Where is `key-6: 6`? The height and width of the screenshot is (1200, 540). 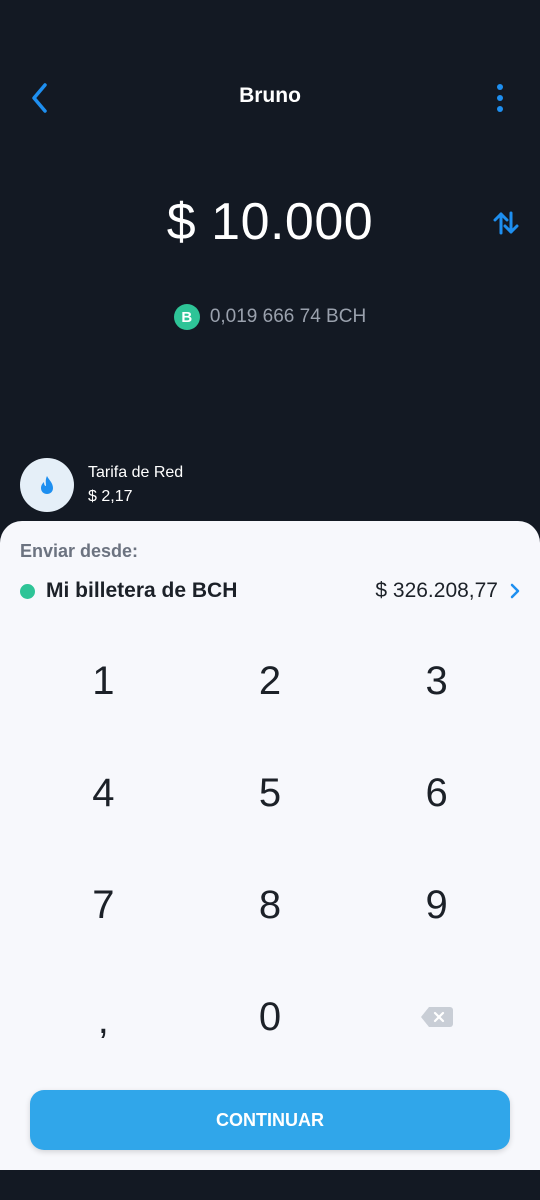
key-6: 6 is located at coordinates (436, 793).